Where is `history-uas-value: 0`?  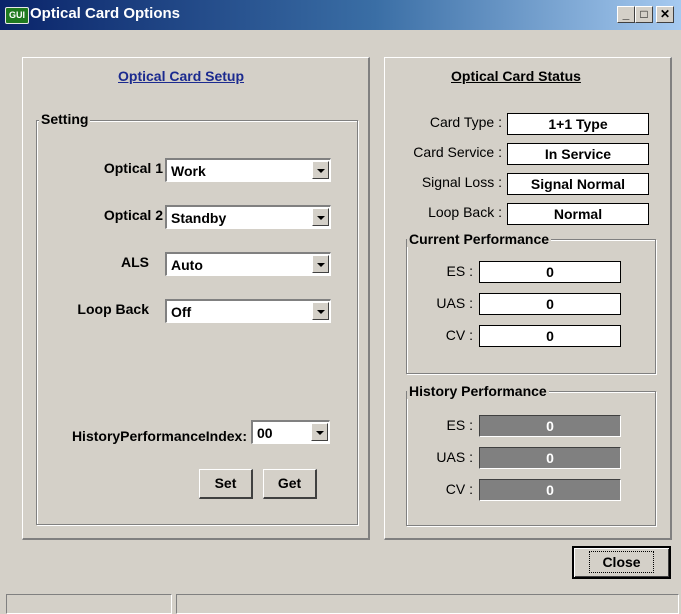 history-uas-value: 0 is located at coordinates (550, 458).